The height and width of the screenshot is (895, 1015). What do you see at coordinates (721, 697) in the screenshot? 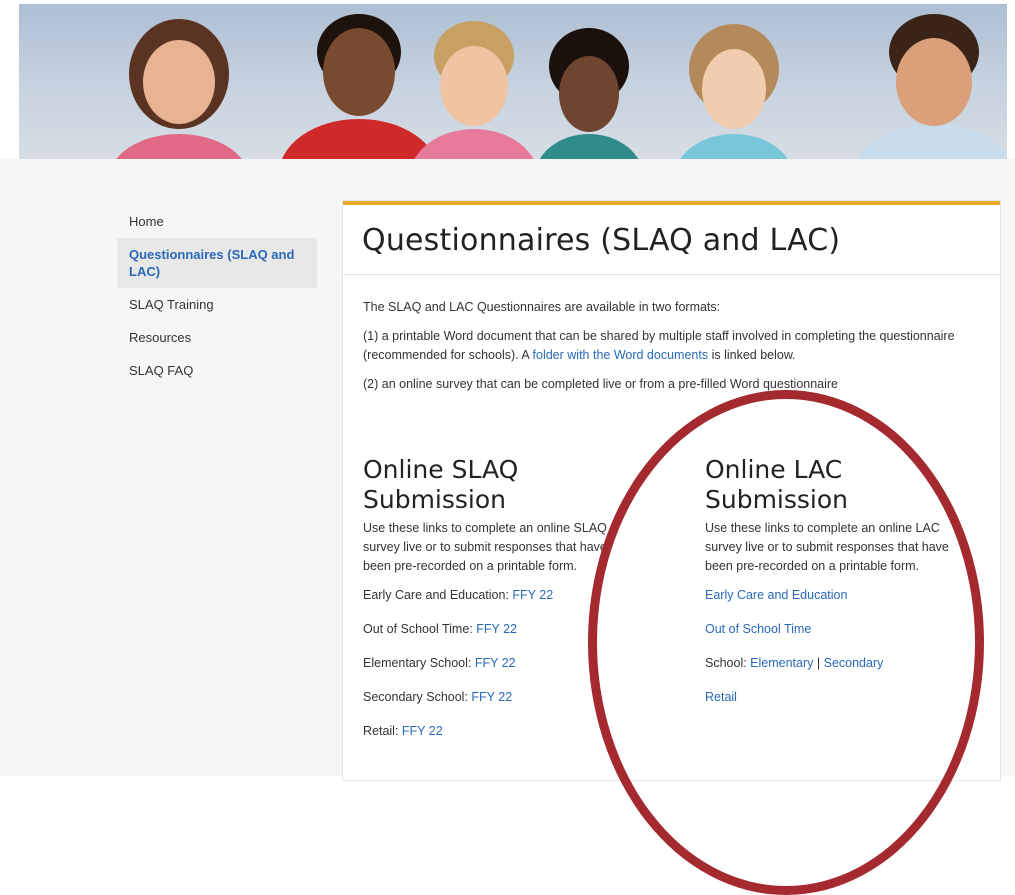
I see `lac-retail-link: Retail` at bounding box center [721, 697].